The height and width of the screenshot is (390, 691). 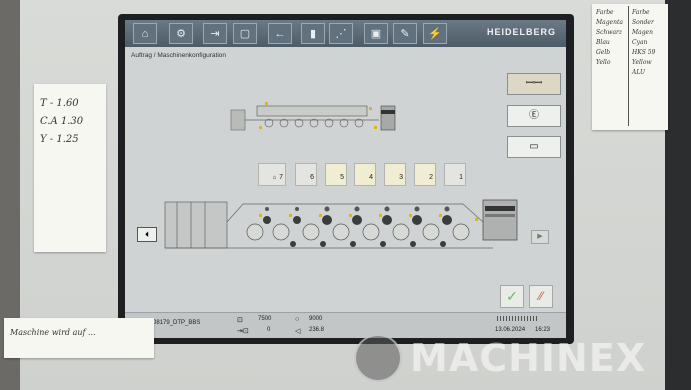 What do you see at coordinates (642, 62) in the screenshot?
I see `note-line: Yellow` at bounding box center [642, 62].